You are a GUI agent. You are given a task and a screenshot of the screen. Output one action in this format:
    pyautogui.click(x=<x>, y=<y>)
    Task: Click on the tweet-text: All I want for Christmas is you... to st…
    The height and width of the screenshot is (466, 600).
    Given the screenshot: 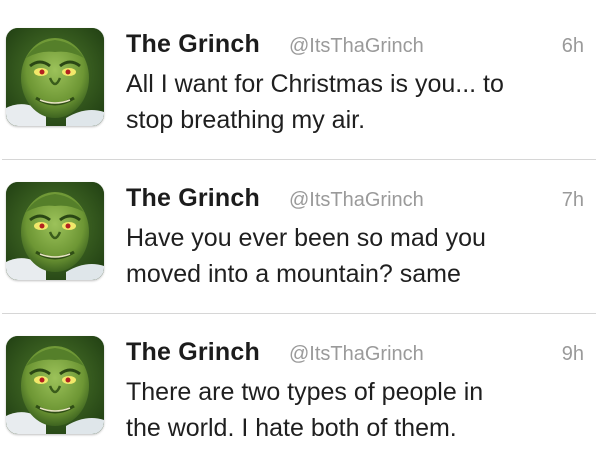 What is the action you would take?
    pyautogui.click(x=359, y=102)
    